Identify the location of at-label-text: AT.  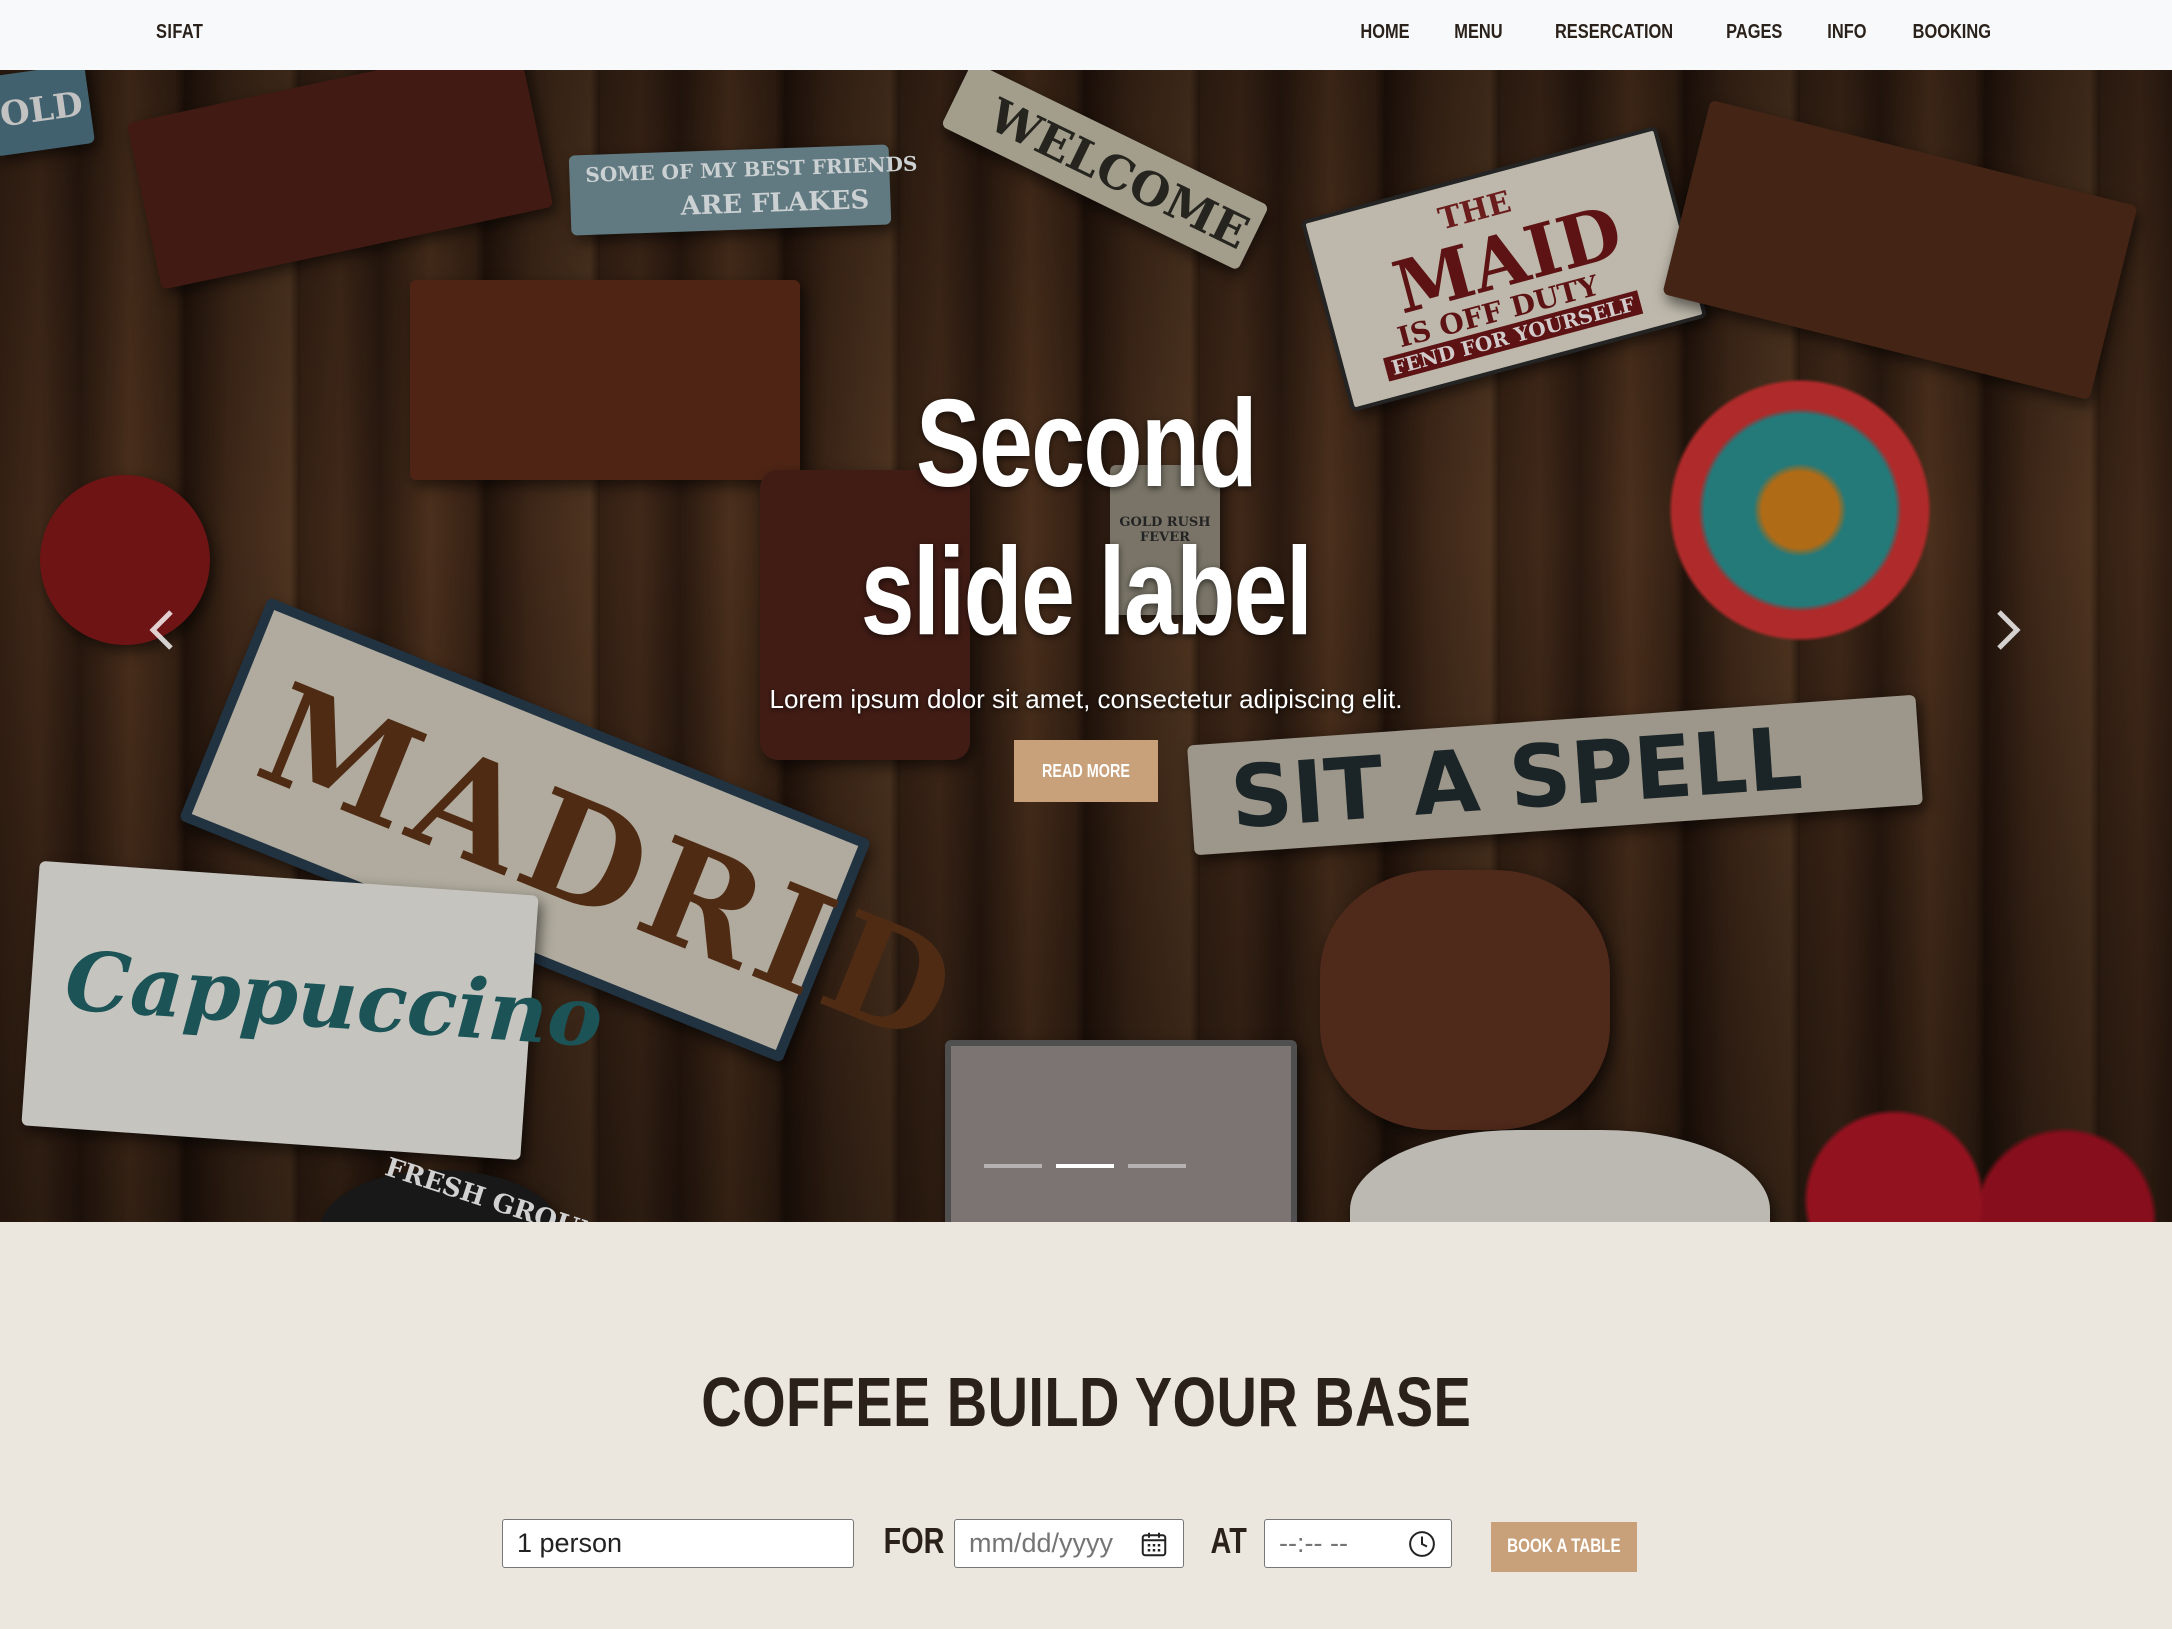
(1228, 1540).